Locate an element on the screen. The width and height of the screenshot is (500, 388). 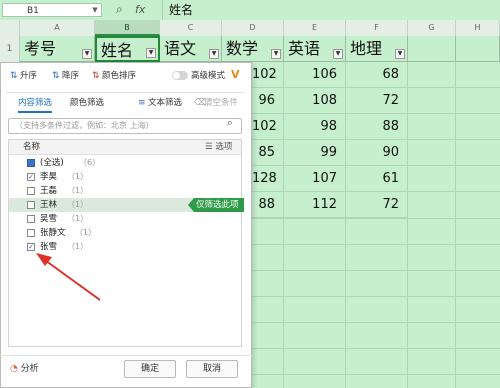
cell-e: 107 is located at coordinates (315, 179).